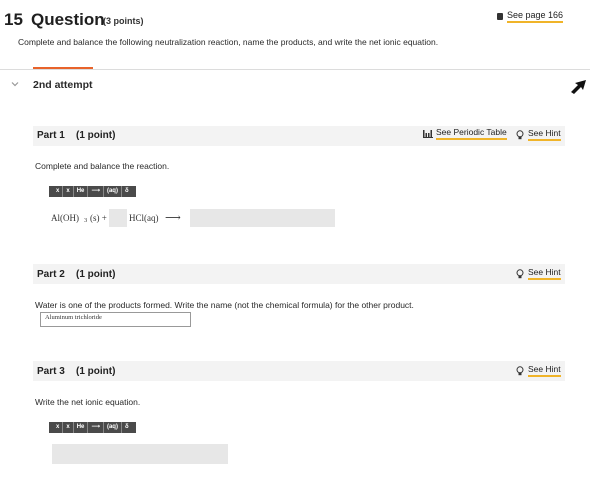  What do you see at coordinates (65, 218) in the screenshot?
I see `reactant-formula: Al(OH)` at bounding box center [65, 218].